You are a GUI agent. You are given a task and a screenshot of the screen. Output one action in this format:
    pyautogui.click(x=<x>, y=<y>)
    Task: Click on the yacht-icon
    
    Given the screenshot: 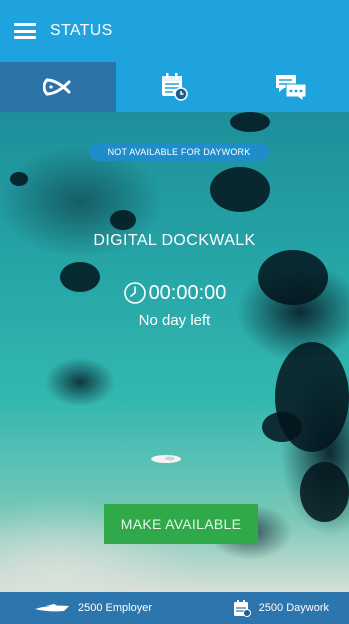 What is the action you would take?
    pyautogui.click(x=52, y=608)
    